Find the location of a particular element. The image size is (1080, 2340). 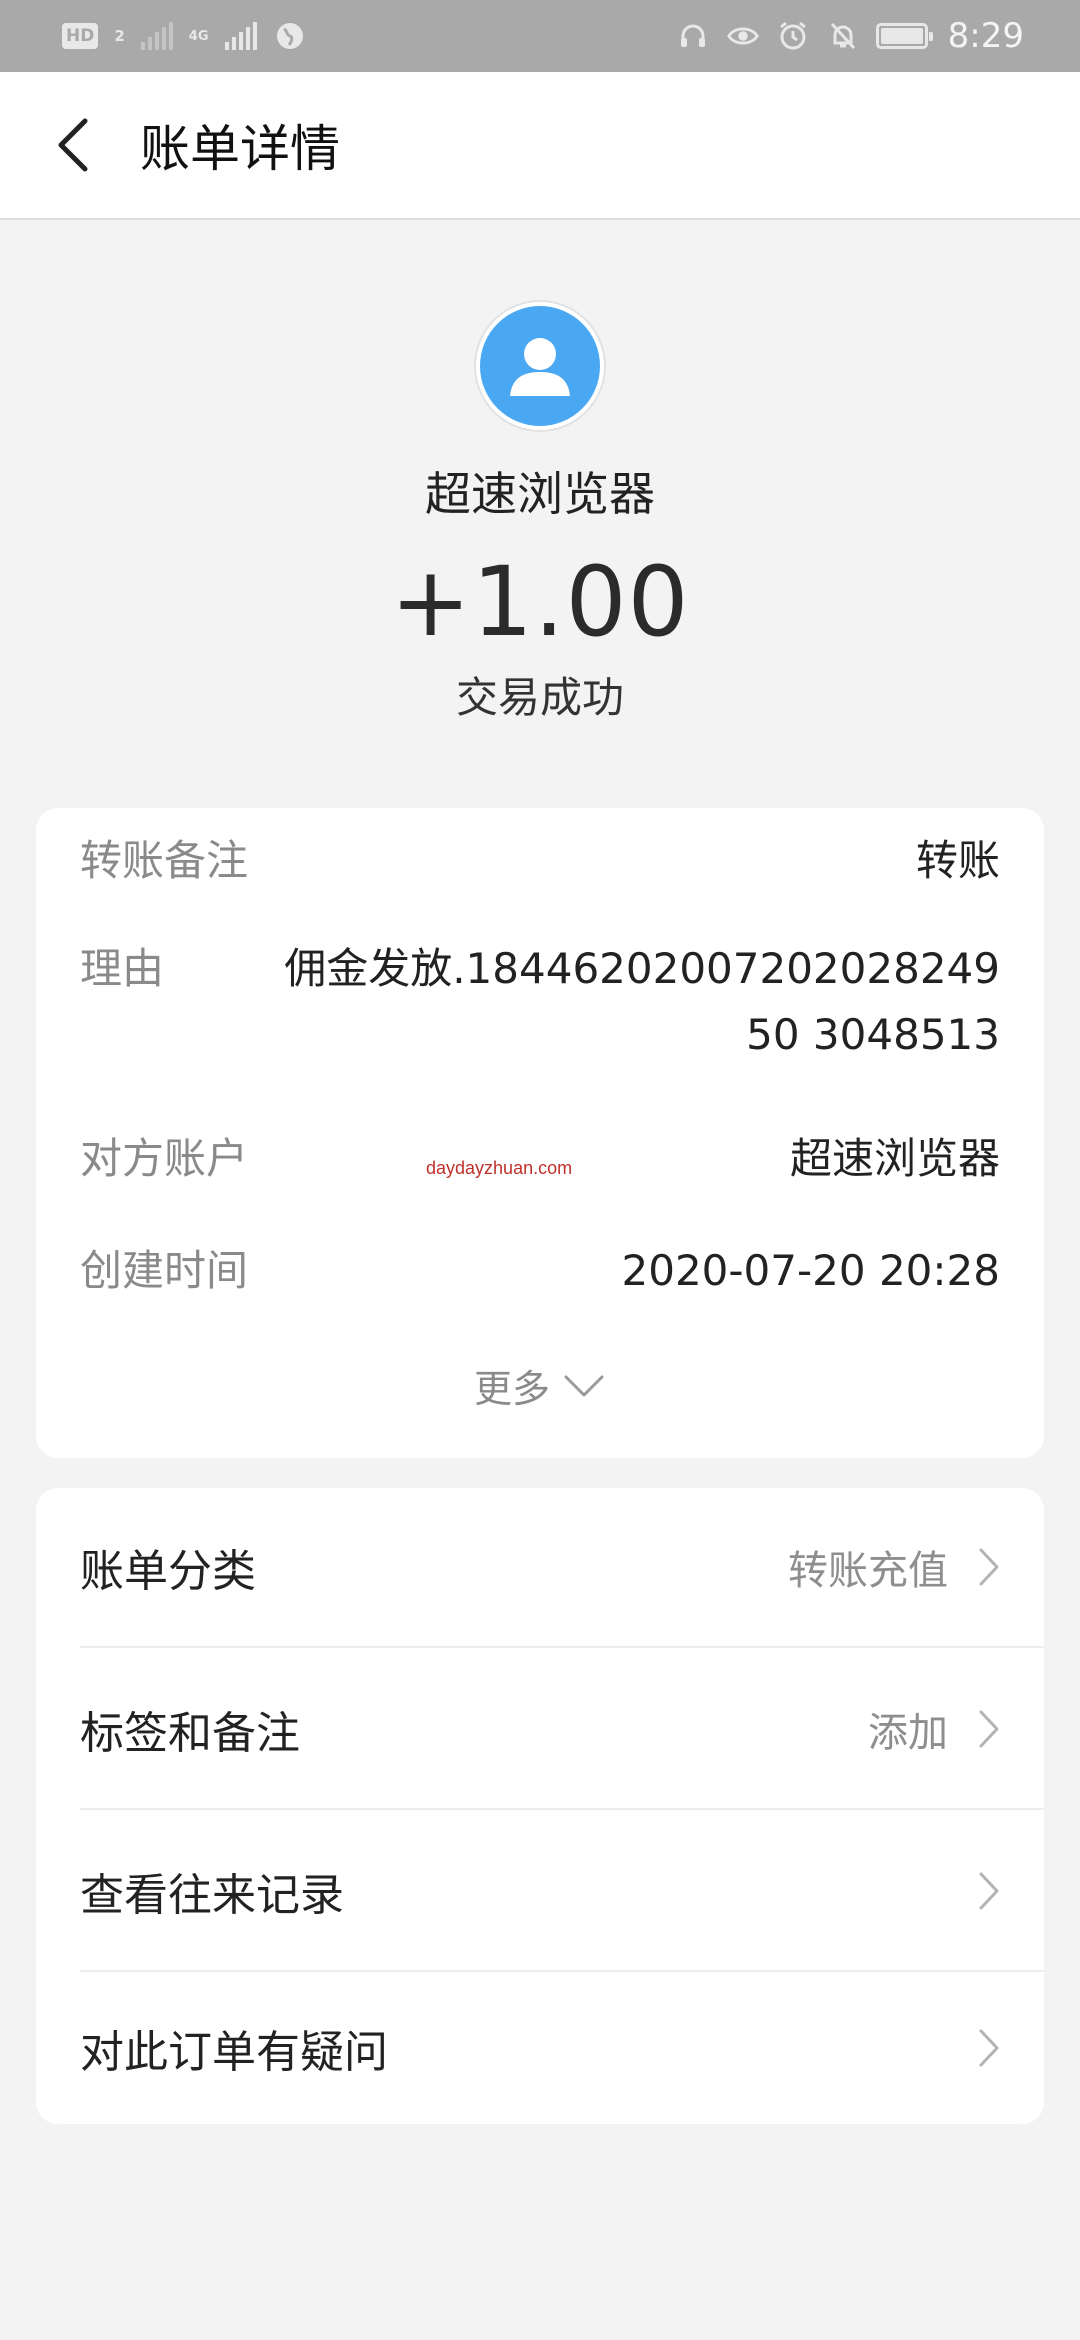

menu-item-transaction-history: 查看往来记录 is located at coordinates (562, 1892).